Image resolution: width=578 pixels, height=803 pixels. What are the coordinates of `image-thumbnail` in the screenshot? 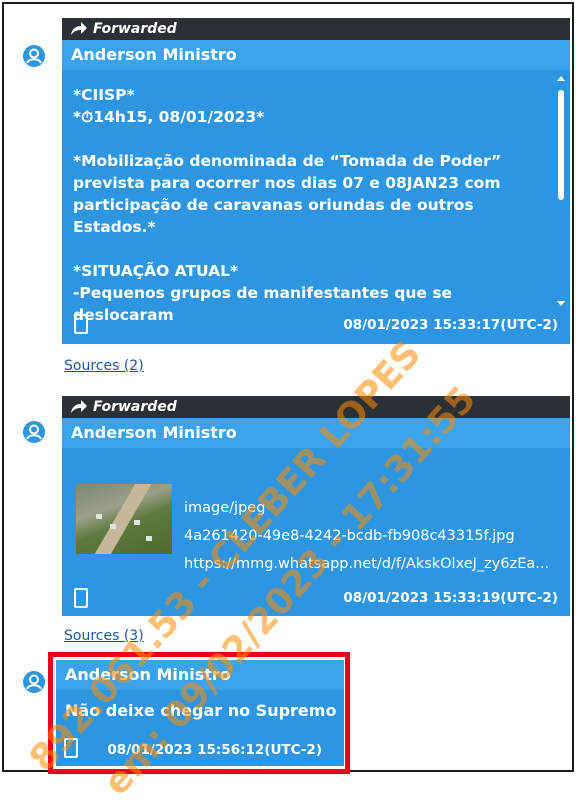 It's located at (124, 519).